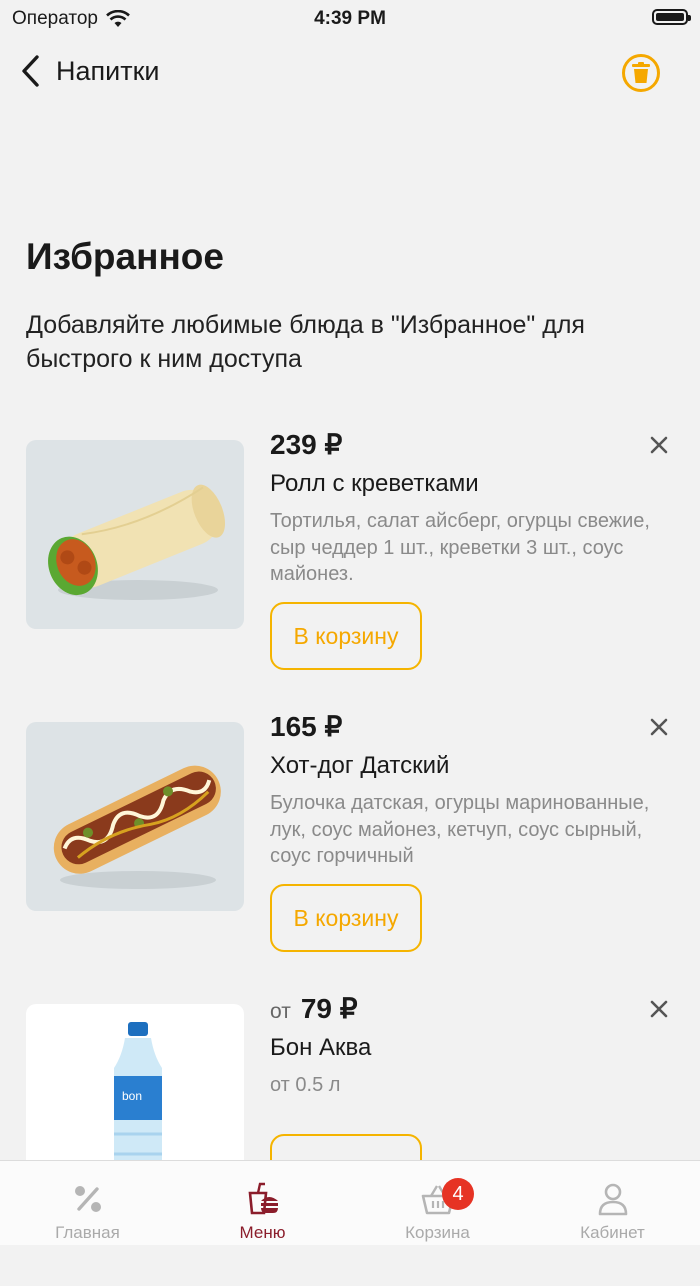 The image size is (700, 1286). I want to click on tab-menu-label: Меню, so click(262, 1232).